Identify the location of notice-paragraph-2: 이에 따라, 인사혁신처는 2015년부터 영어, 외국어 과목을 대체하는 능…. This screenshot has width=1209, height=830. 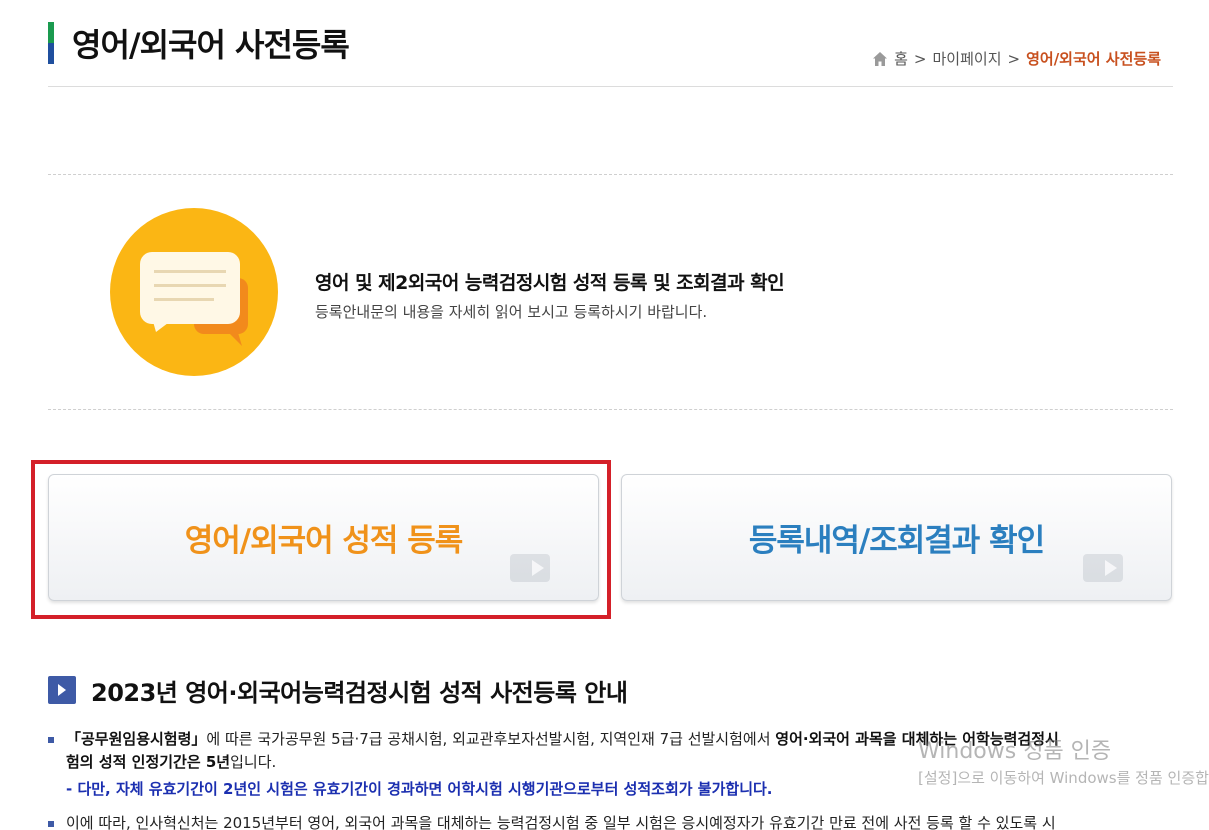
(561, 822).